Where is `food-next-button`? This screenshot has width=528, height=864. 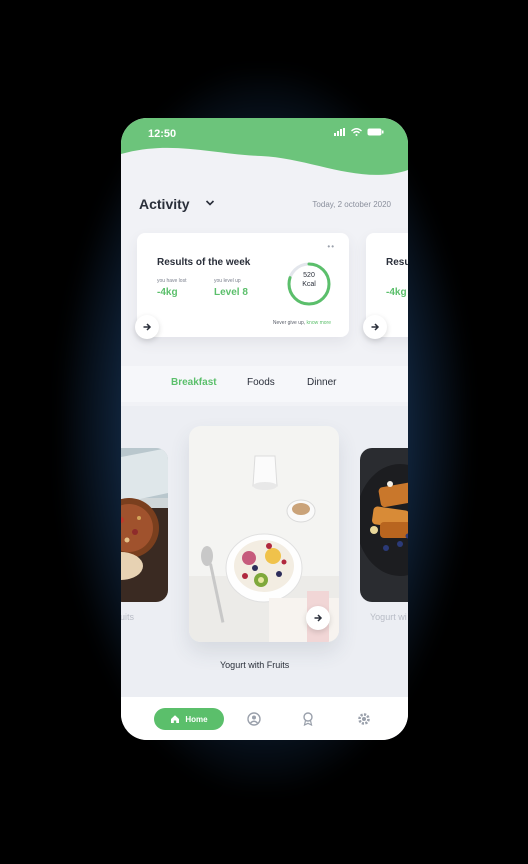
food-next-button is located at coordinates (318, 618).